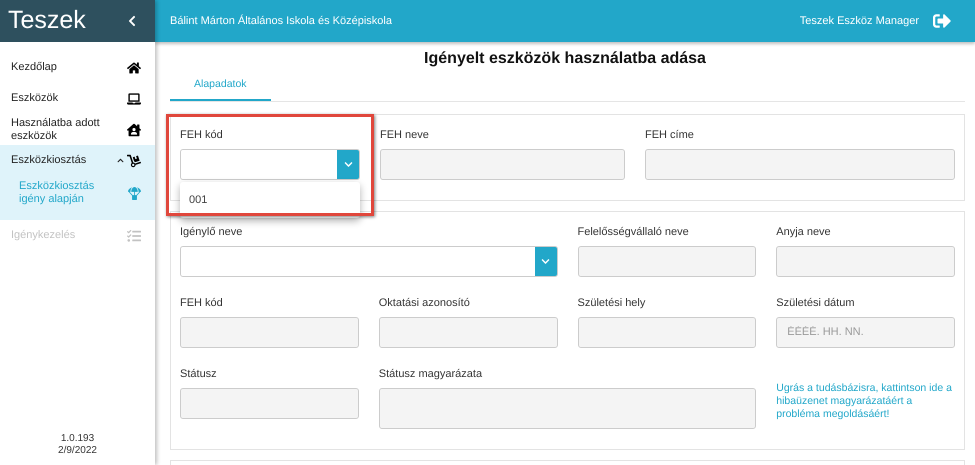 Image resolution: width=975 pixels, height=465 pixels. What do you see at coordinates (199, 373) in the screenshot?
I see `field-label: Státusz` at bounding box center [199, 373].